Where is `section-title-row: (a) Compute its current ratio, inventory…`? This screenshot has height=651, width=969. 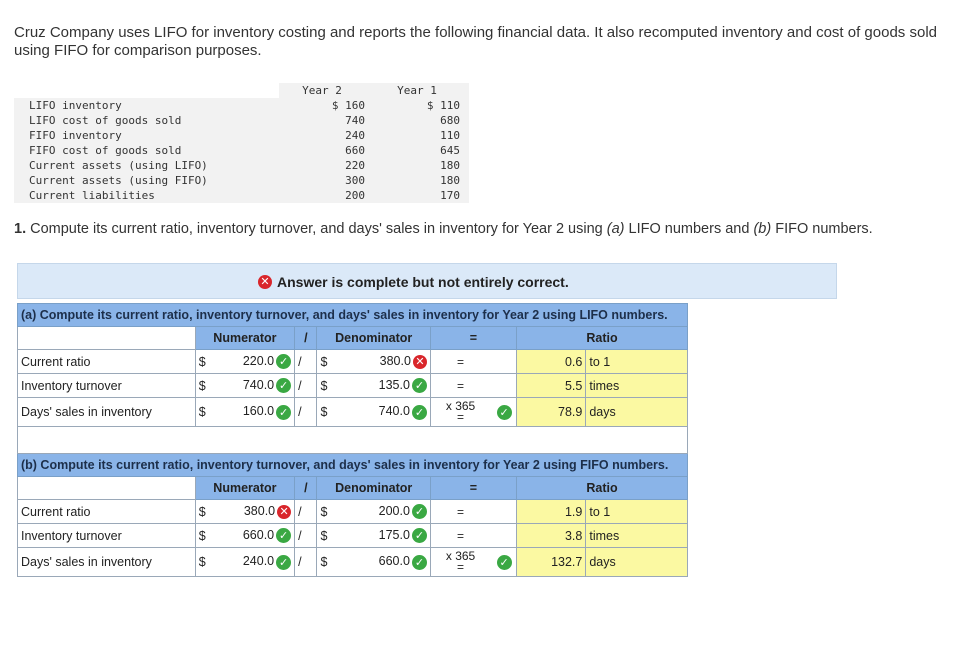
section-title-row: (a) Compute its current ratio, inventory… is located at coordinates (352, 315).